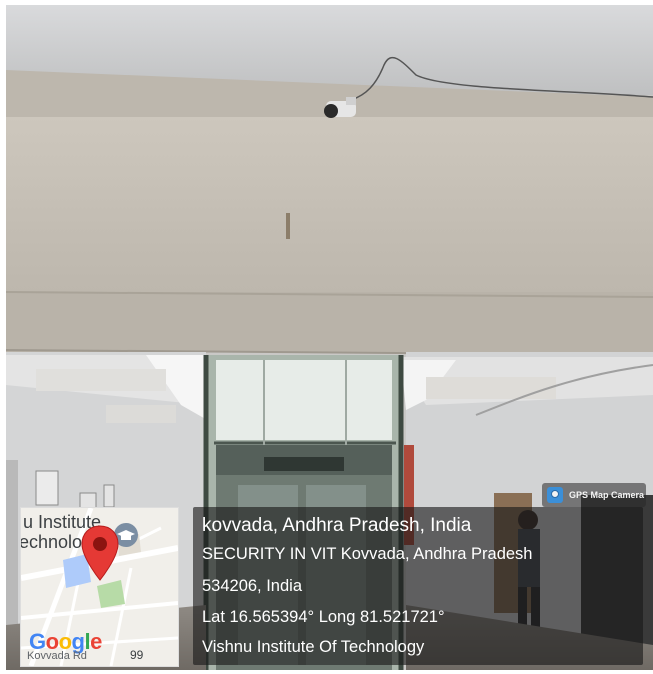  I want to click on gps-camera-icon, so click(555, 495).